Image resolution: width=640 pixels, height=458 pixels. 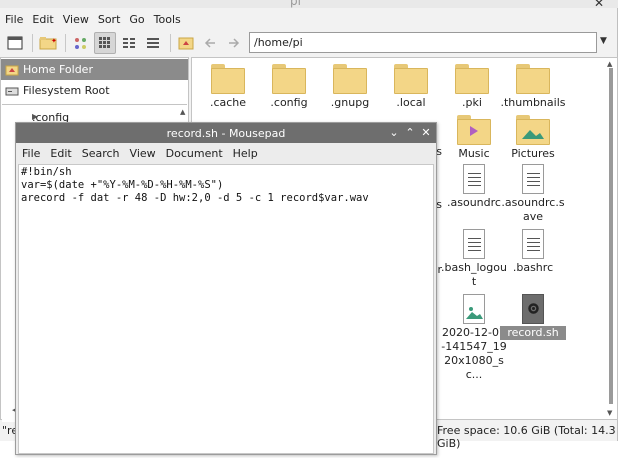 I want to click on forward-button, so click(x=234, y=43).